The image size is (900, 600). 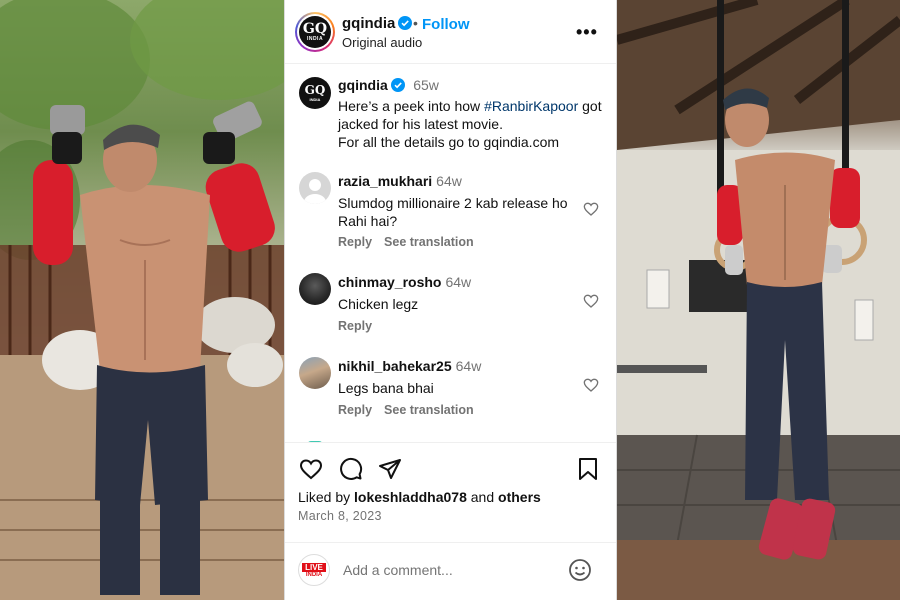 What do you see at coordinates (378, 304) in the screenshot?
I see `comment-text: Chicken legz` at bounding box center [378, 304].